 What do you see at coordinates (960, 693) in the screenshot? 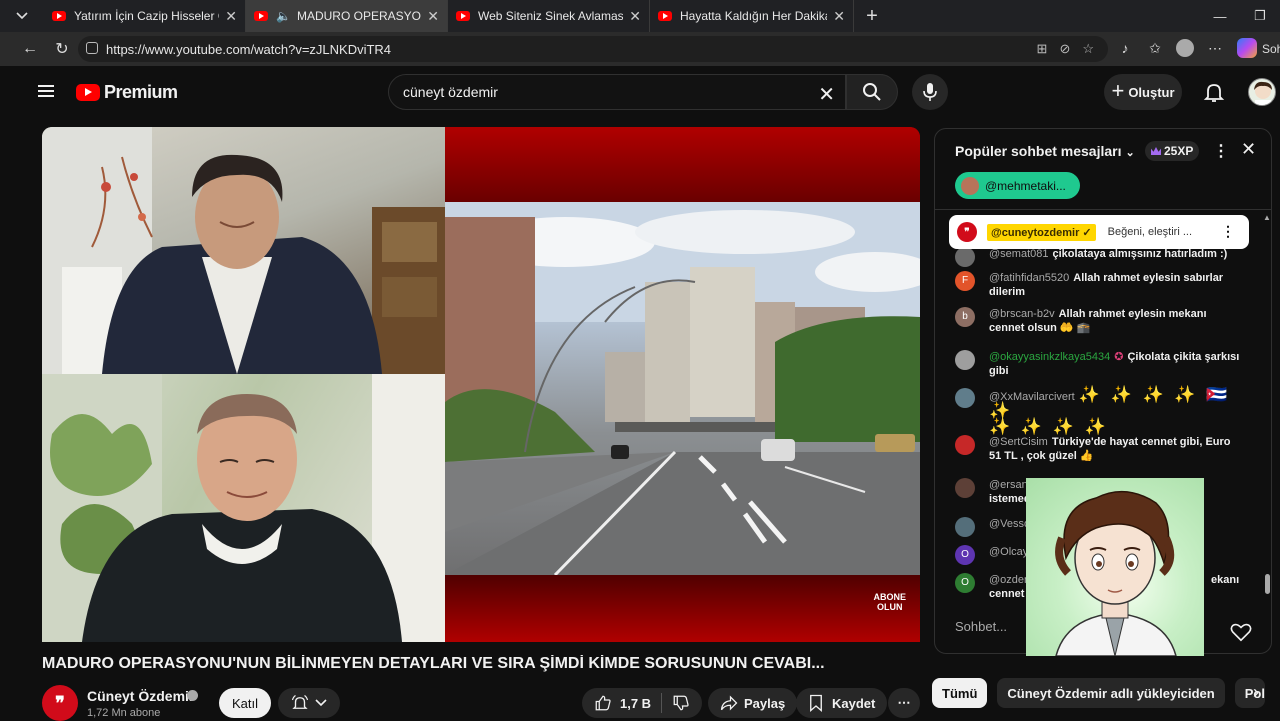
I see `chip-all: Tümü` at bounding box center [960, 693].